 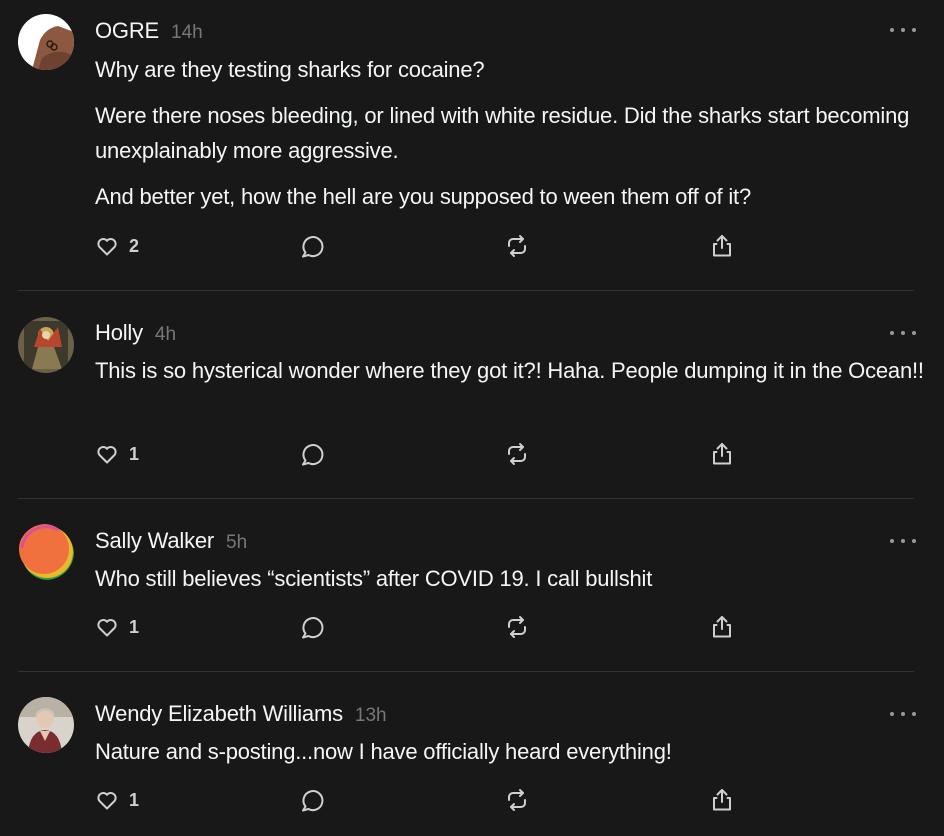 I want to click on like-button: 2, so click(x=117, y=246).